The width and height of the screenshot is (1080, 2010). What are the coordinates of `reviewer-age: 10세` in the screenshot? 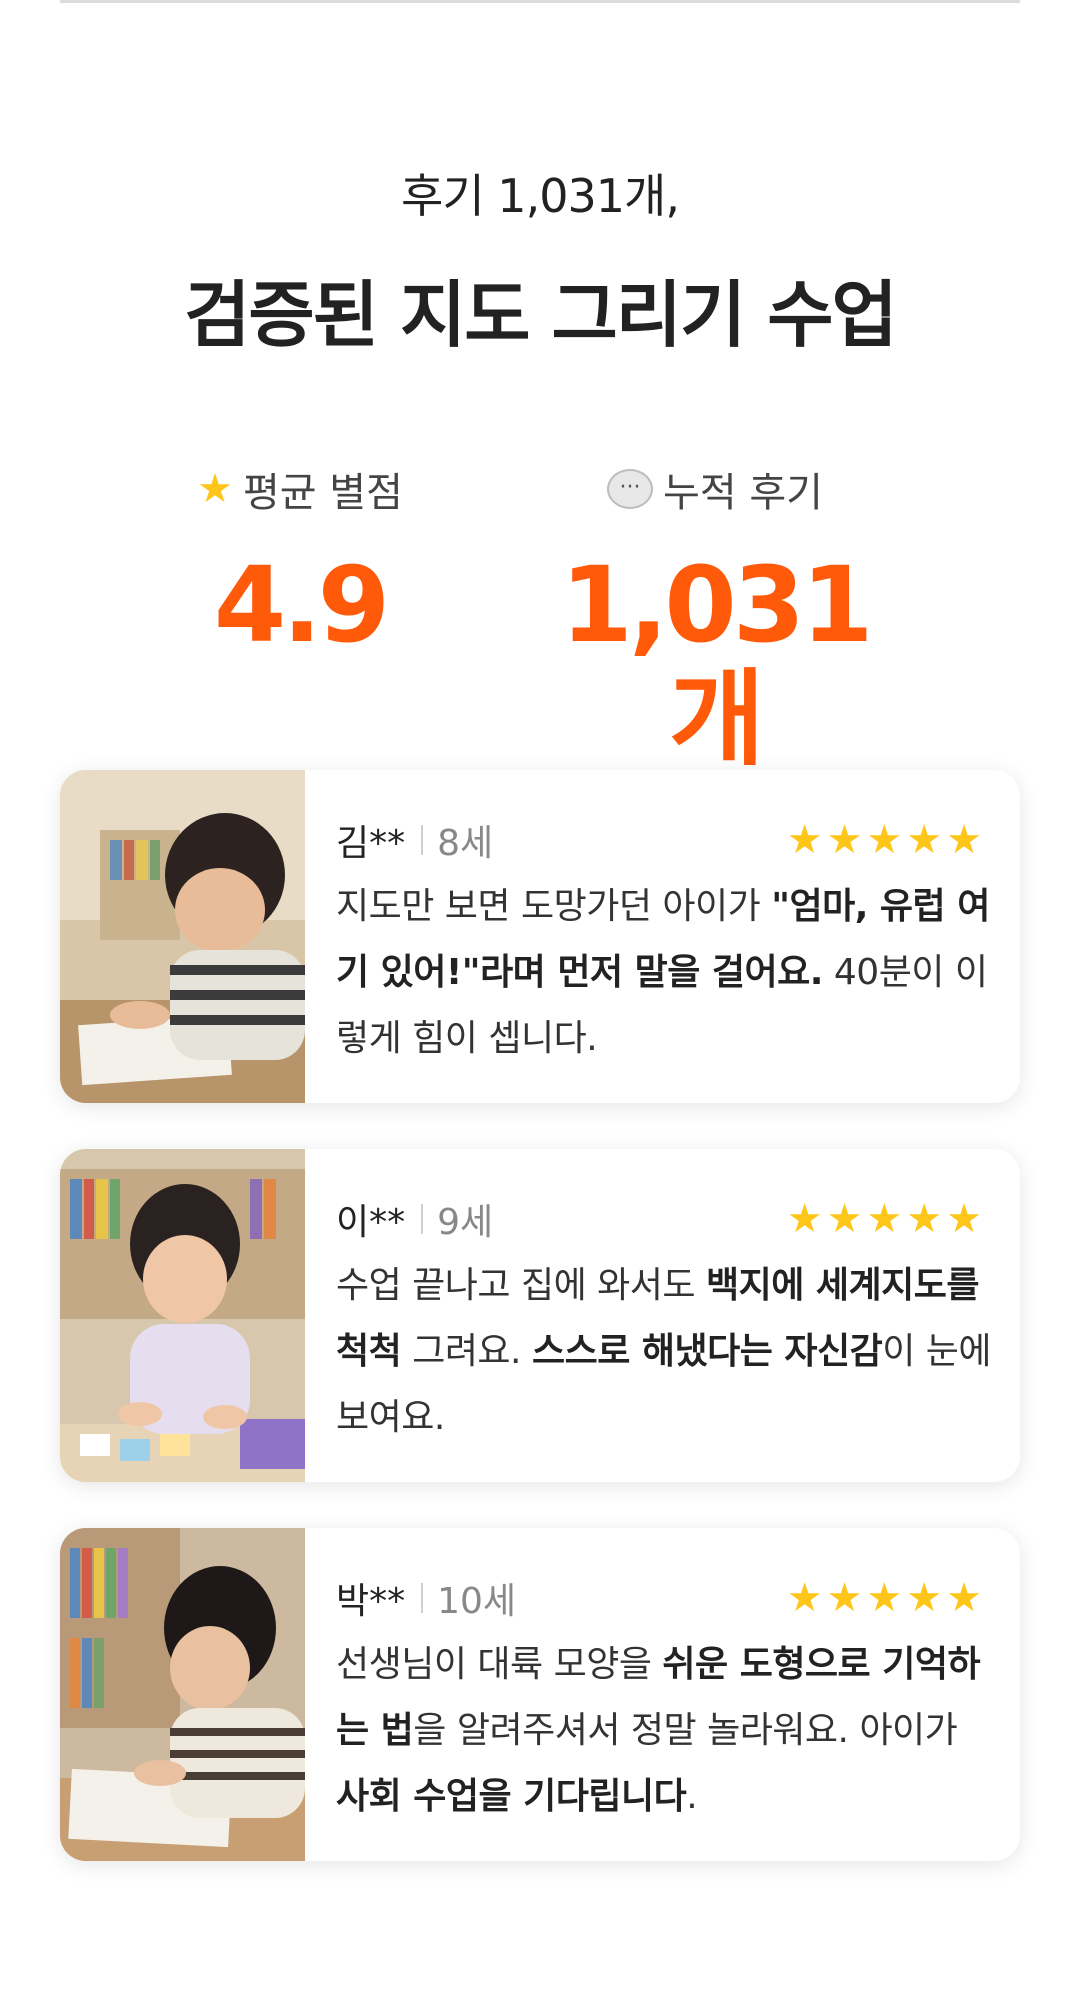 It's located at (477, 1601).